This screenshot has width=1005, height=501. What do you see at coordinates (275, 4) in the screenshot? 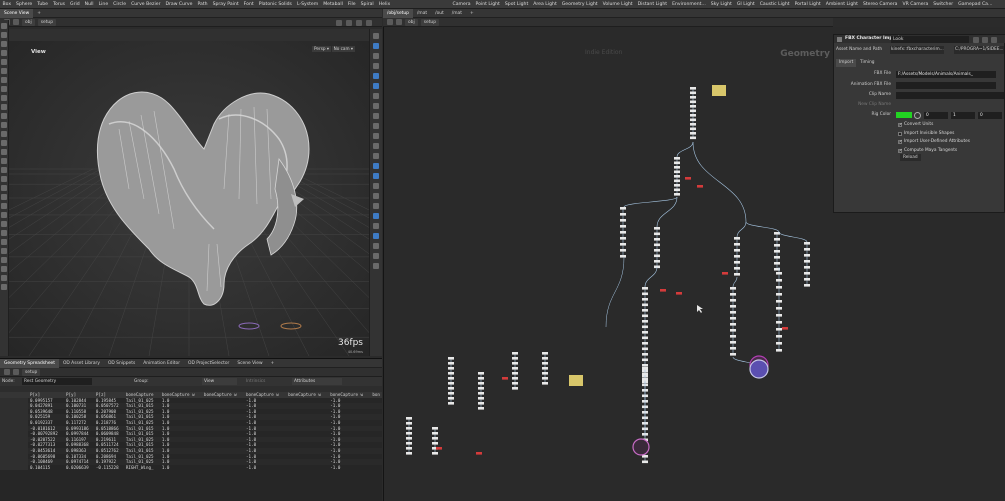
I see `shelf-tool-13: Platonic Solids` at bounding box center [275, 4].